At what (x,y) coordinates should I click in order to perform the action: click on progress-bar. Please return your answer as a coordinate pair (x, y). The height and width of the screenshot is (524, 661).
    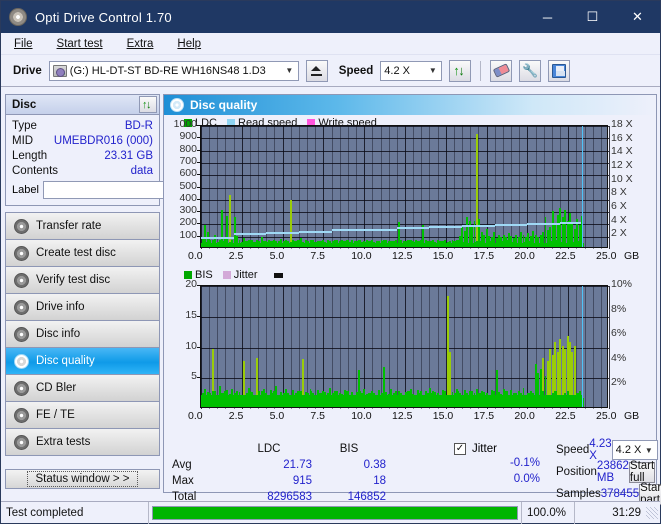
    Looking at the image, I should click on (335, 512).